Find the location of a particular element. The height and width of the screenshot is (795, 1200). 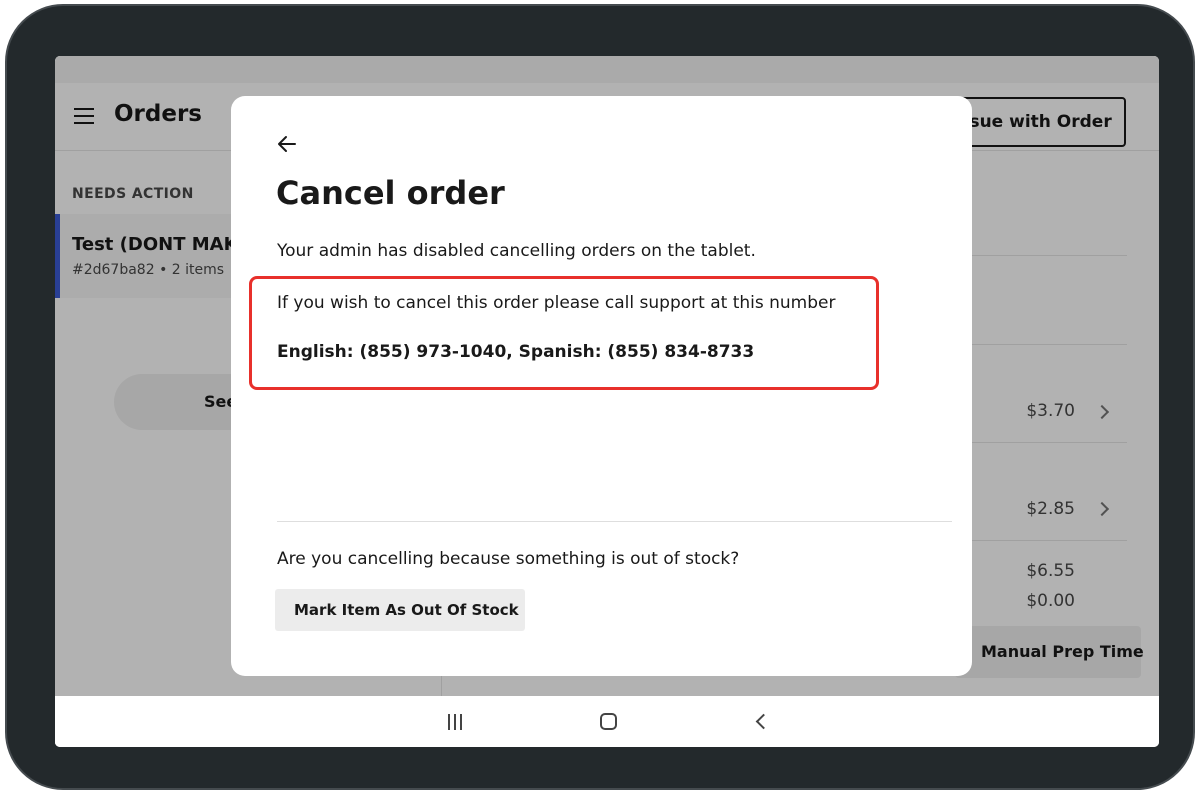

divider is located at coordinates (614, 521).